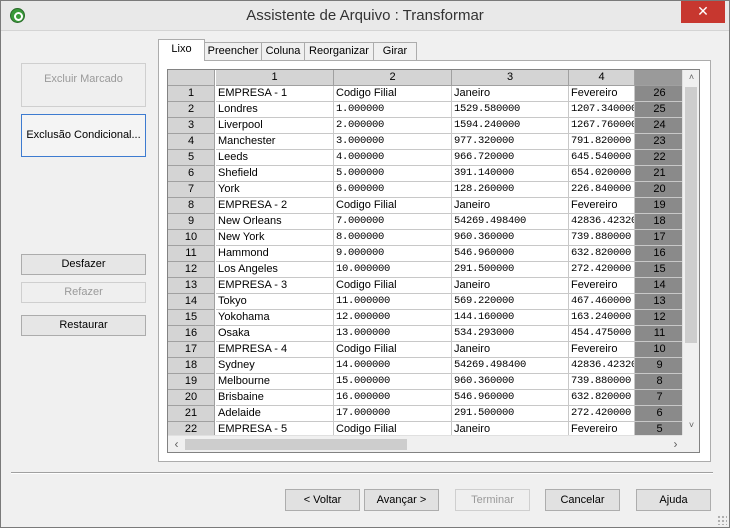 The width and height of the screenshot is (730, 528). I want to click on row-header: 20, so click(191, 398).